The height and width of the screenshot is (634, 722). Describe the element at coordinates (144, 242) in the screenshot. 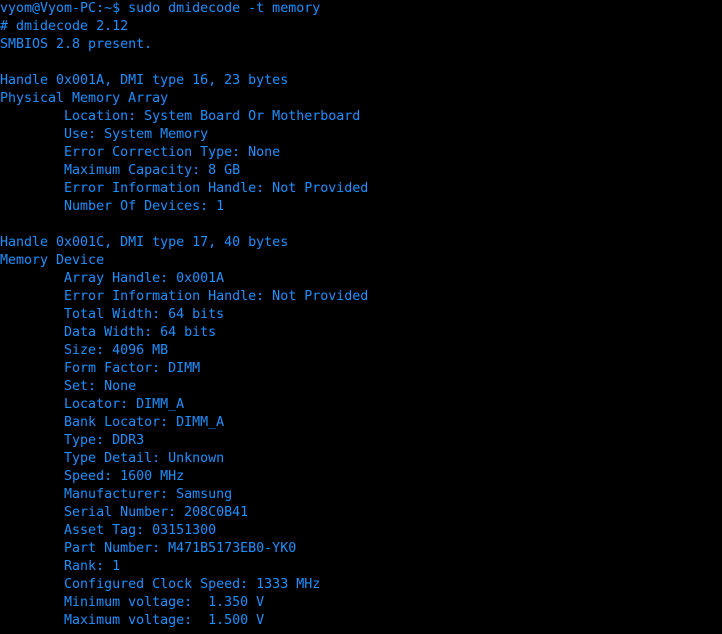

I see `terminal-line: Handle 0x001C, DMI type 17, 40 bytes` at that location.